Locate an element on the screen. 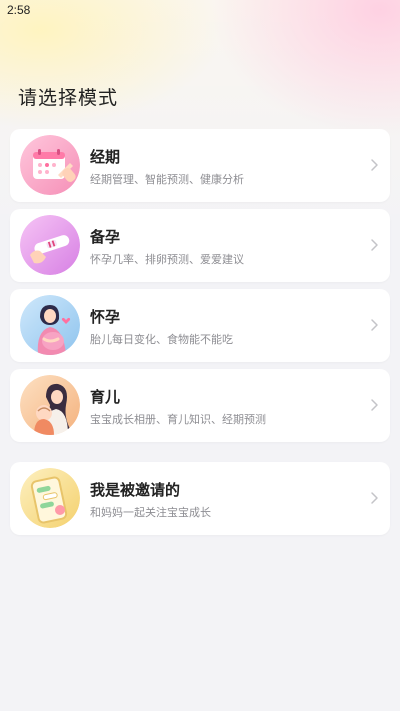 This screenshot has width=400, height=711. mother-baby-icon is located at coordinates (50, 405).